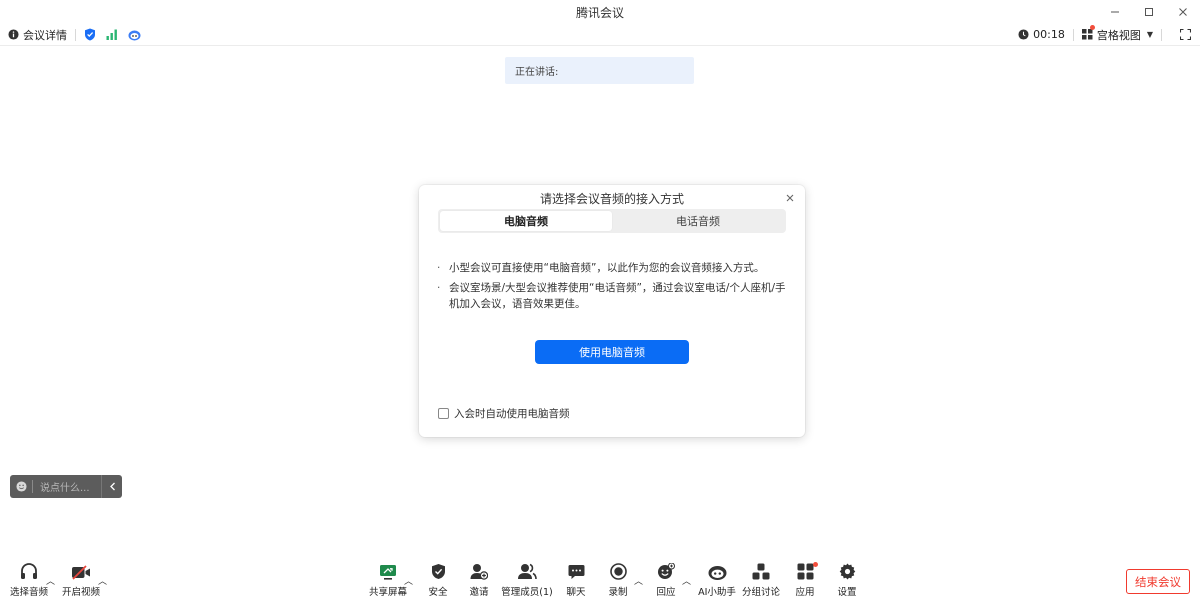 The width and height of the screenshot is (1200, 600). Describe the element at coordinates (576, 592) in the screenshot. I see `chat-label: 聊天` at that location.